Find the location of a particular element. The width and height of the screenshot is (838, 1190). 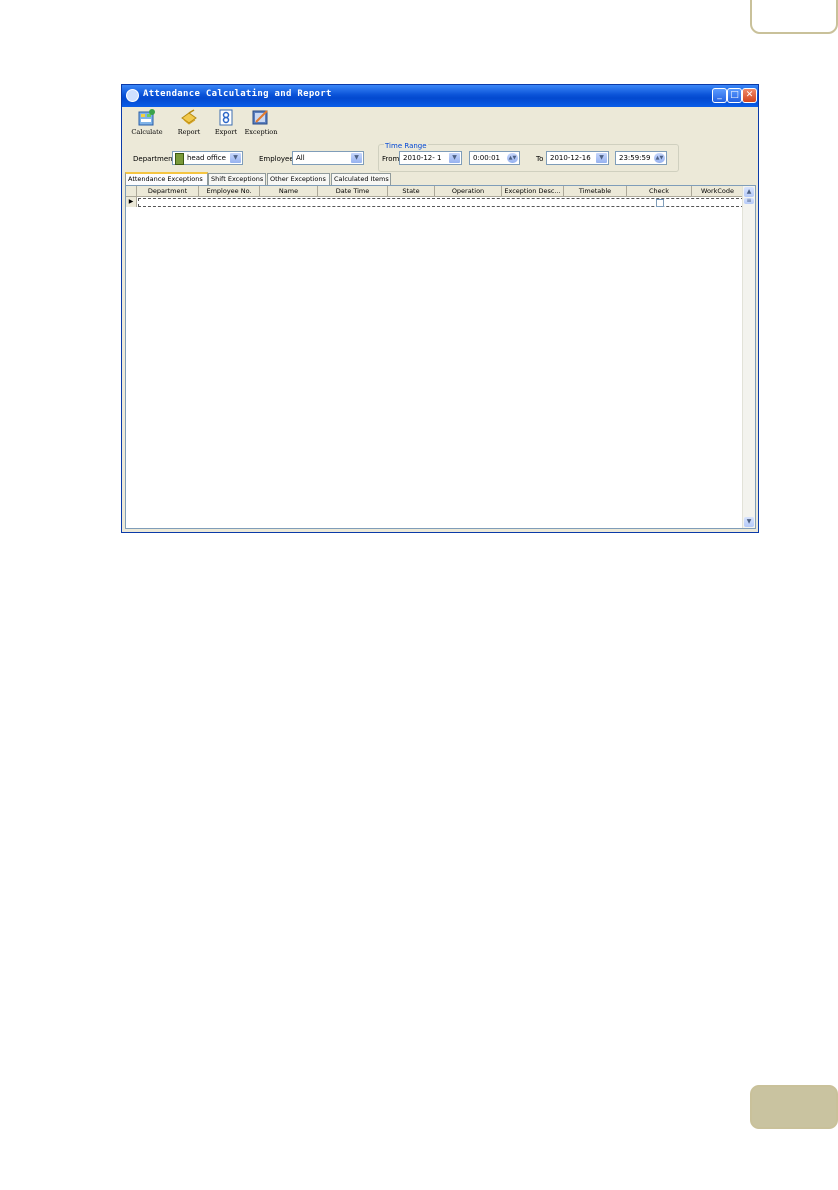

check-checkbox is located at coordinates (660, 203).